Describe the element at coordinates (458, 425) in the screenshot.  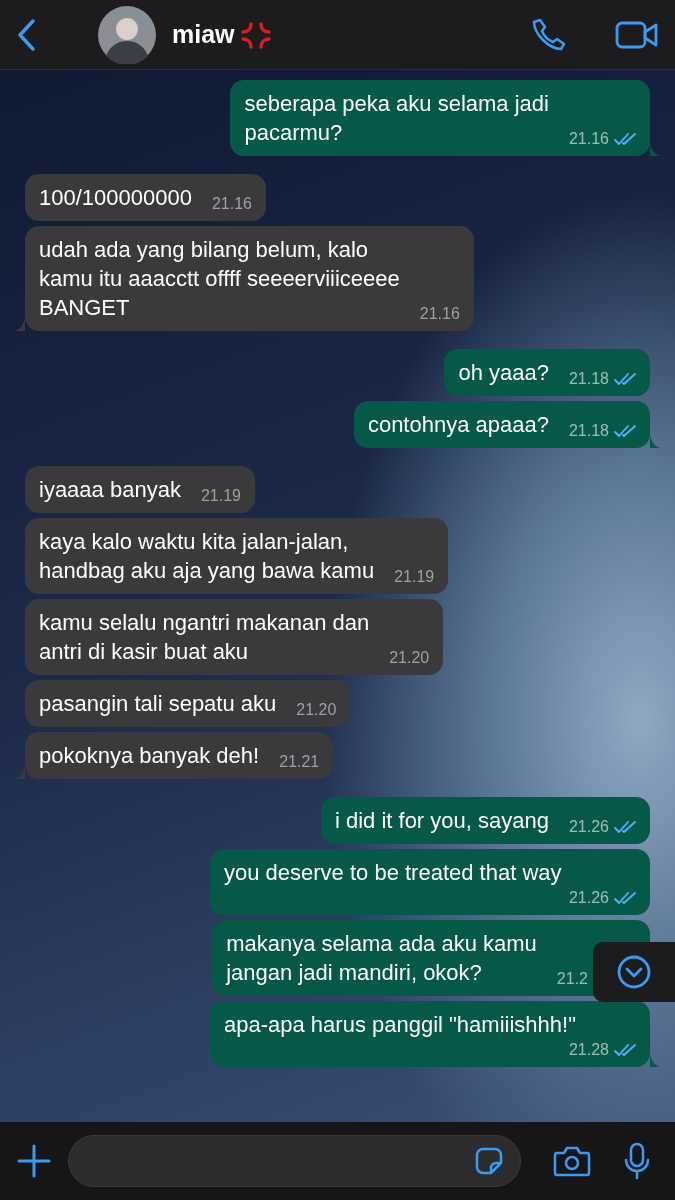
I see `message-text: contohnya apaaa?` at that location.